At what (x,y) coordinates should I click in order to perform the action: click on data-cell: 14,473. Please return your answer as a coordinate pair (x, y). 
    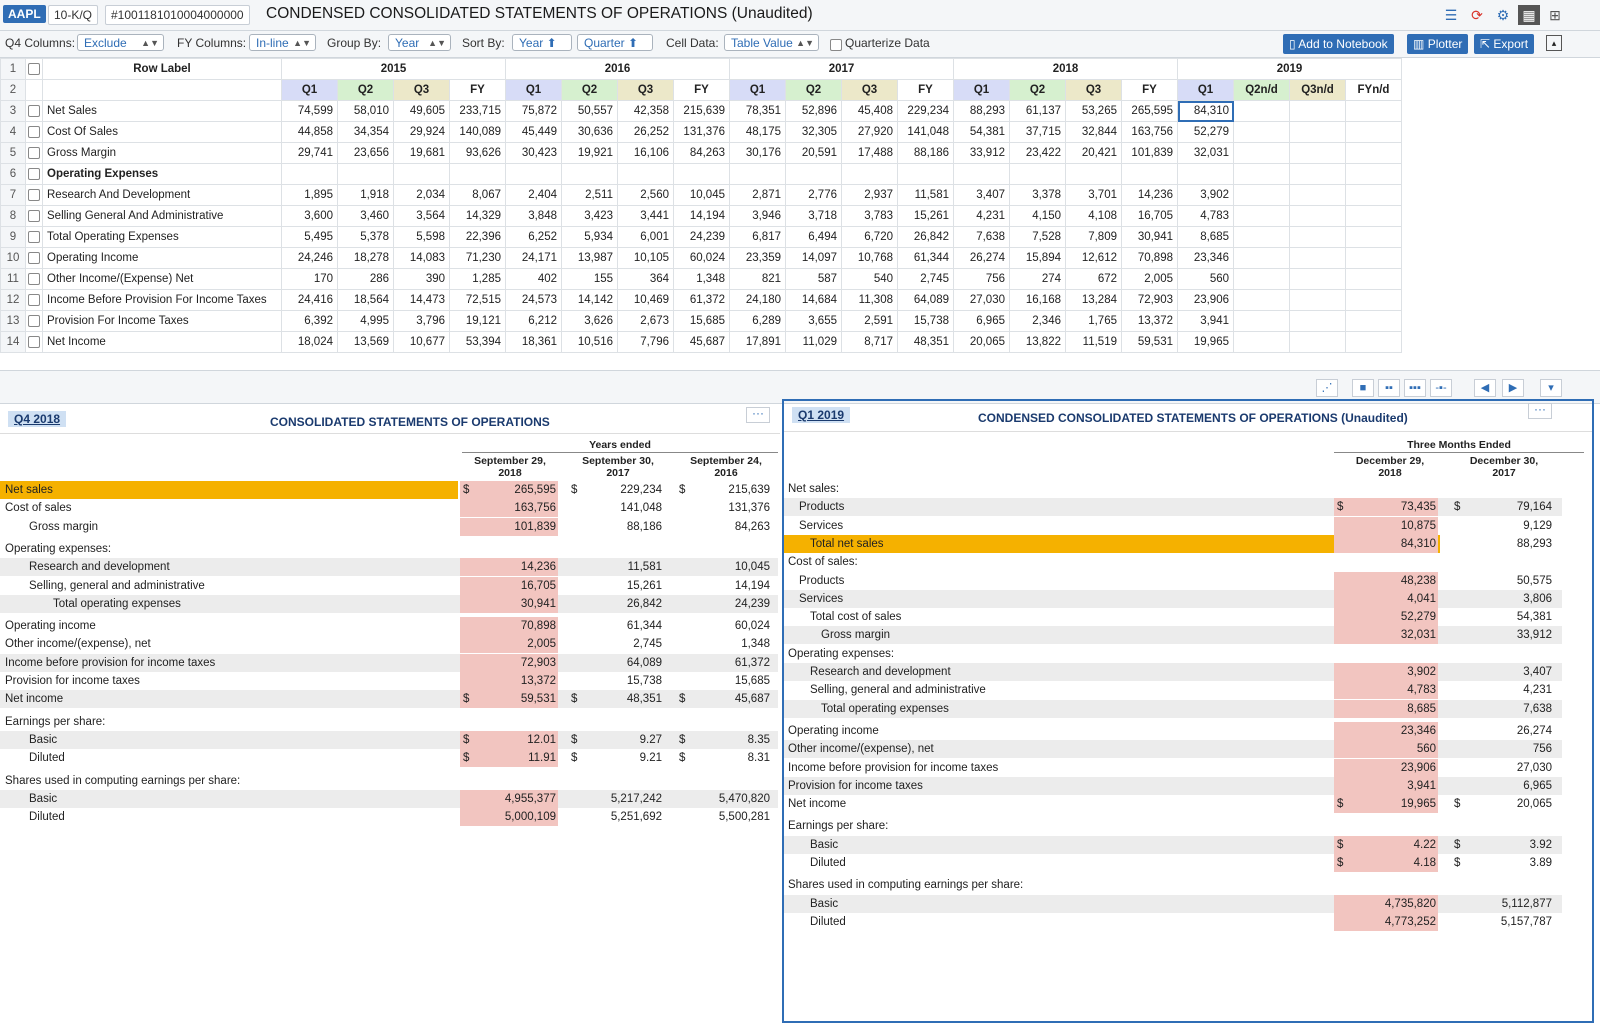
    Looking at the image, I should click on (421, 300).